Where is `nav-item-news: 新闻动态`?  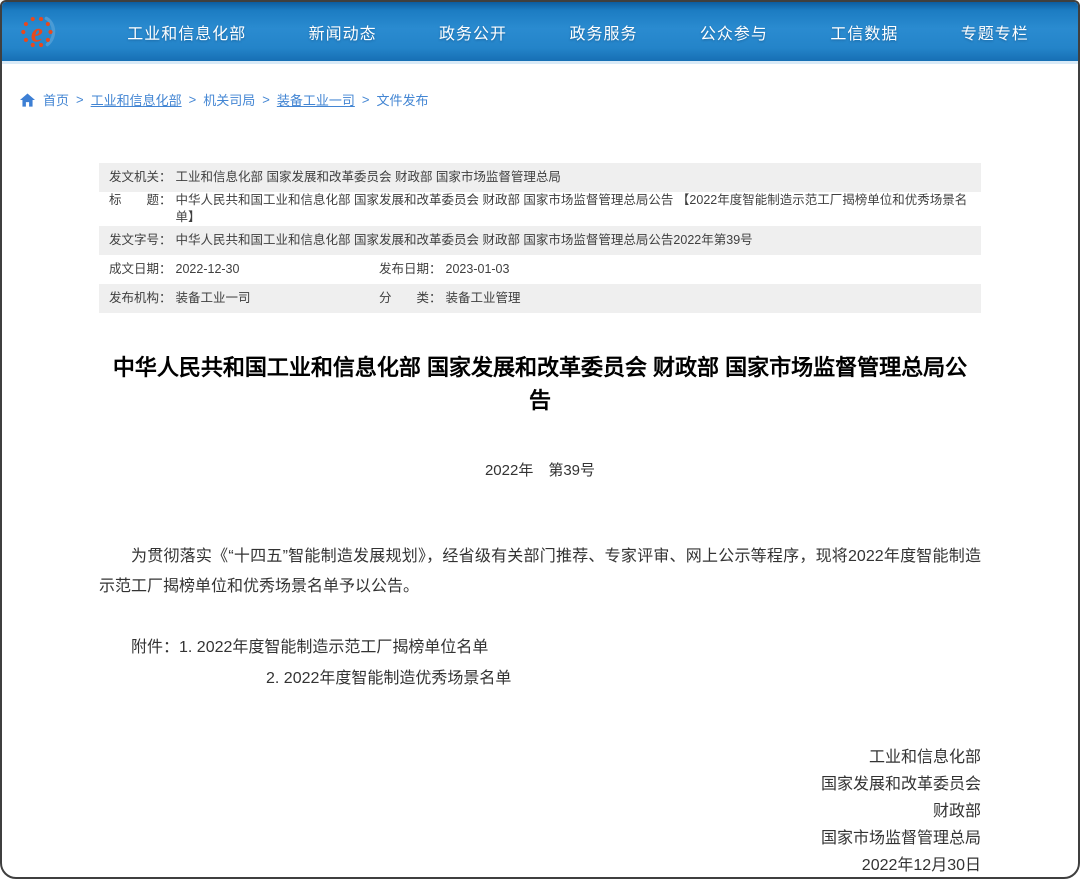 nav-item-news: 新闻动态 is located at coordinates (343, 32).